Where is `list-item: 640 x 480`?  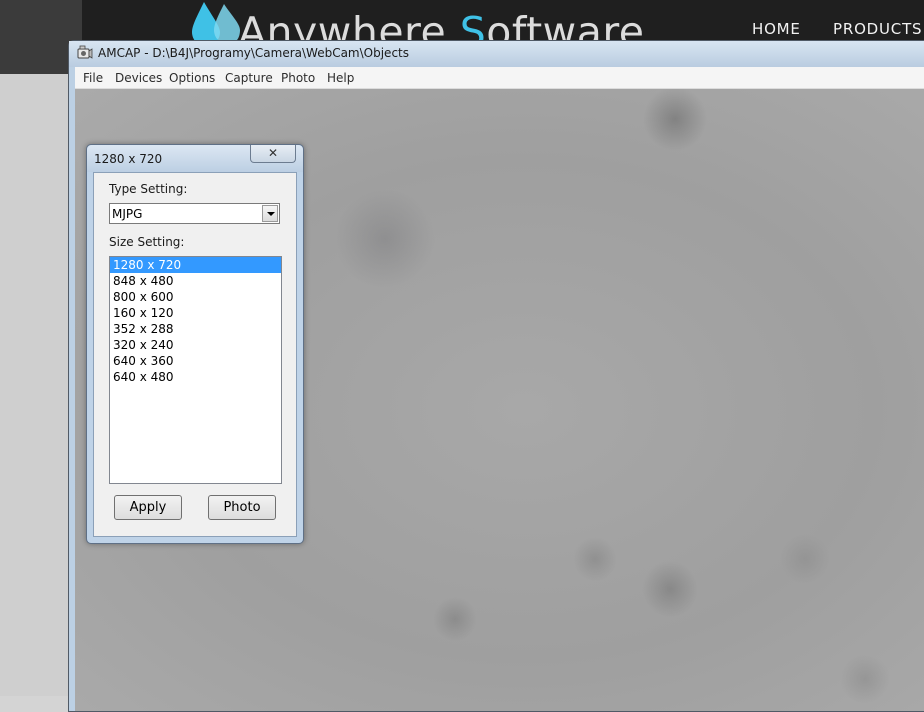
list-item: 640 x 480 is located at coordinates (195, 377).